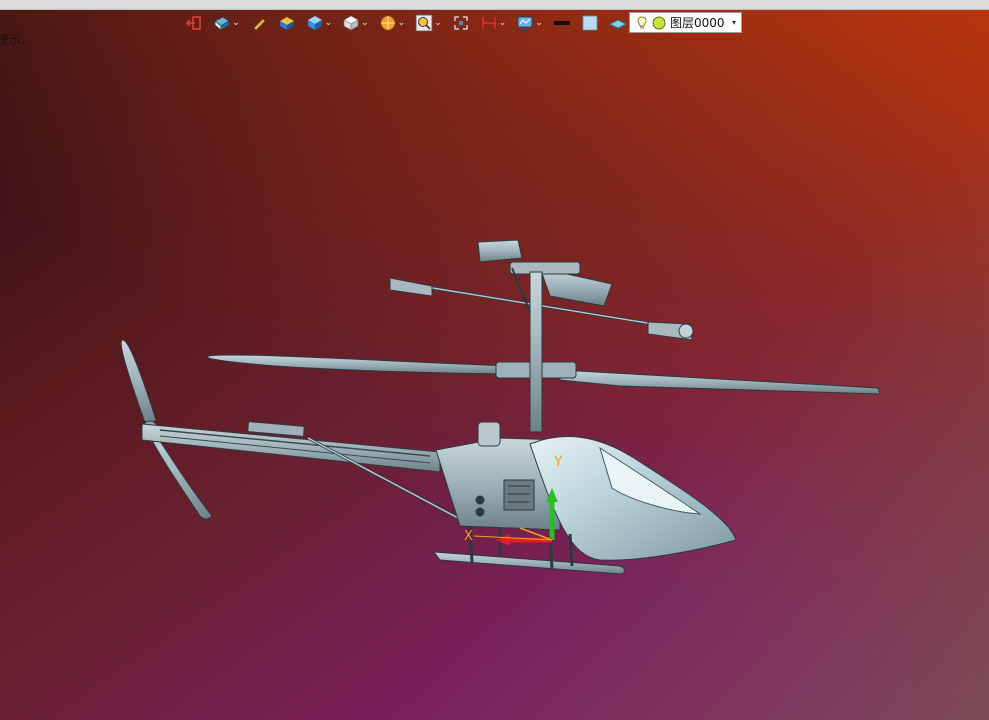 The height and width of the screenshot is (720, 989). What do you see at coordinates (300, 470) in the screenshot?
I see `tail-boom` at bounding box center [300, 470].